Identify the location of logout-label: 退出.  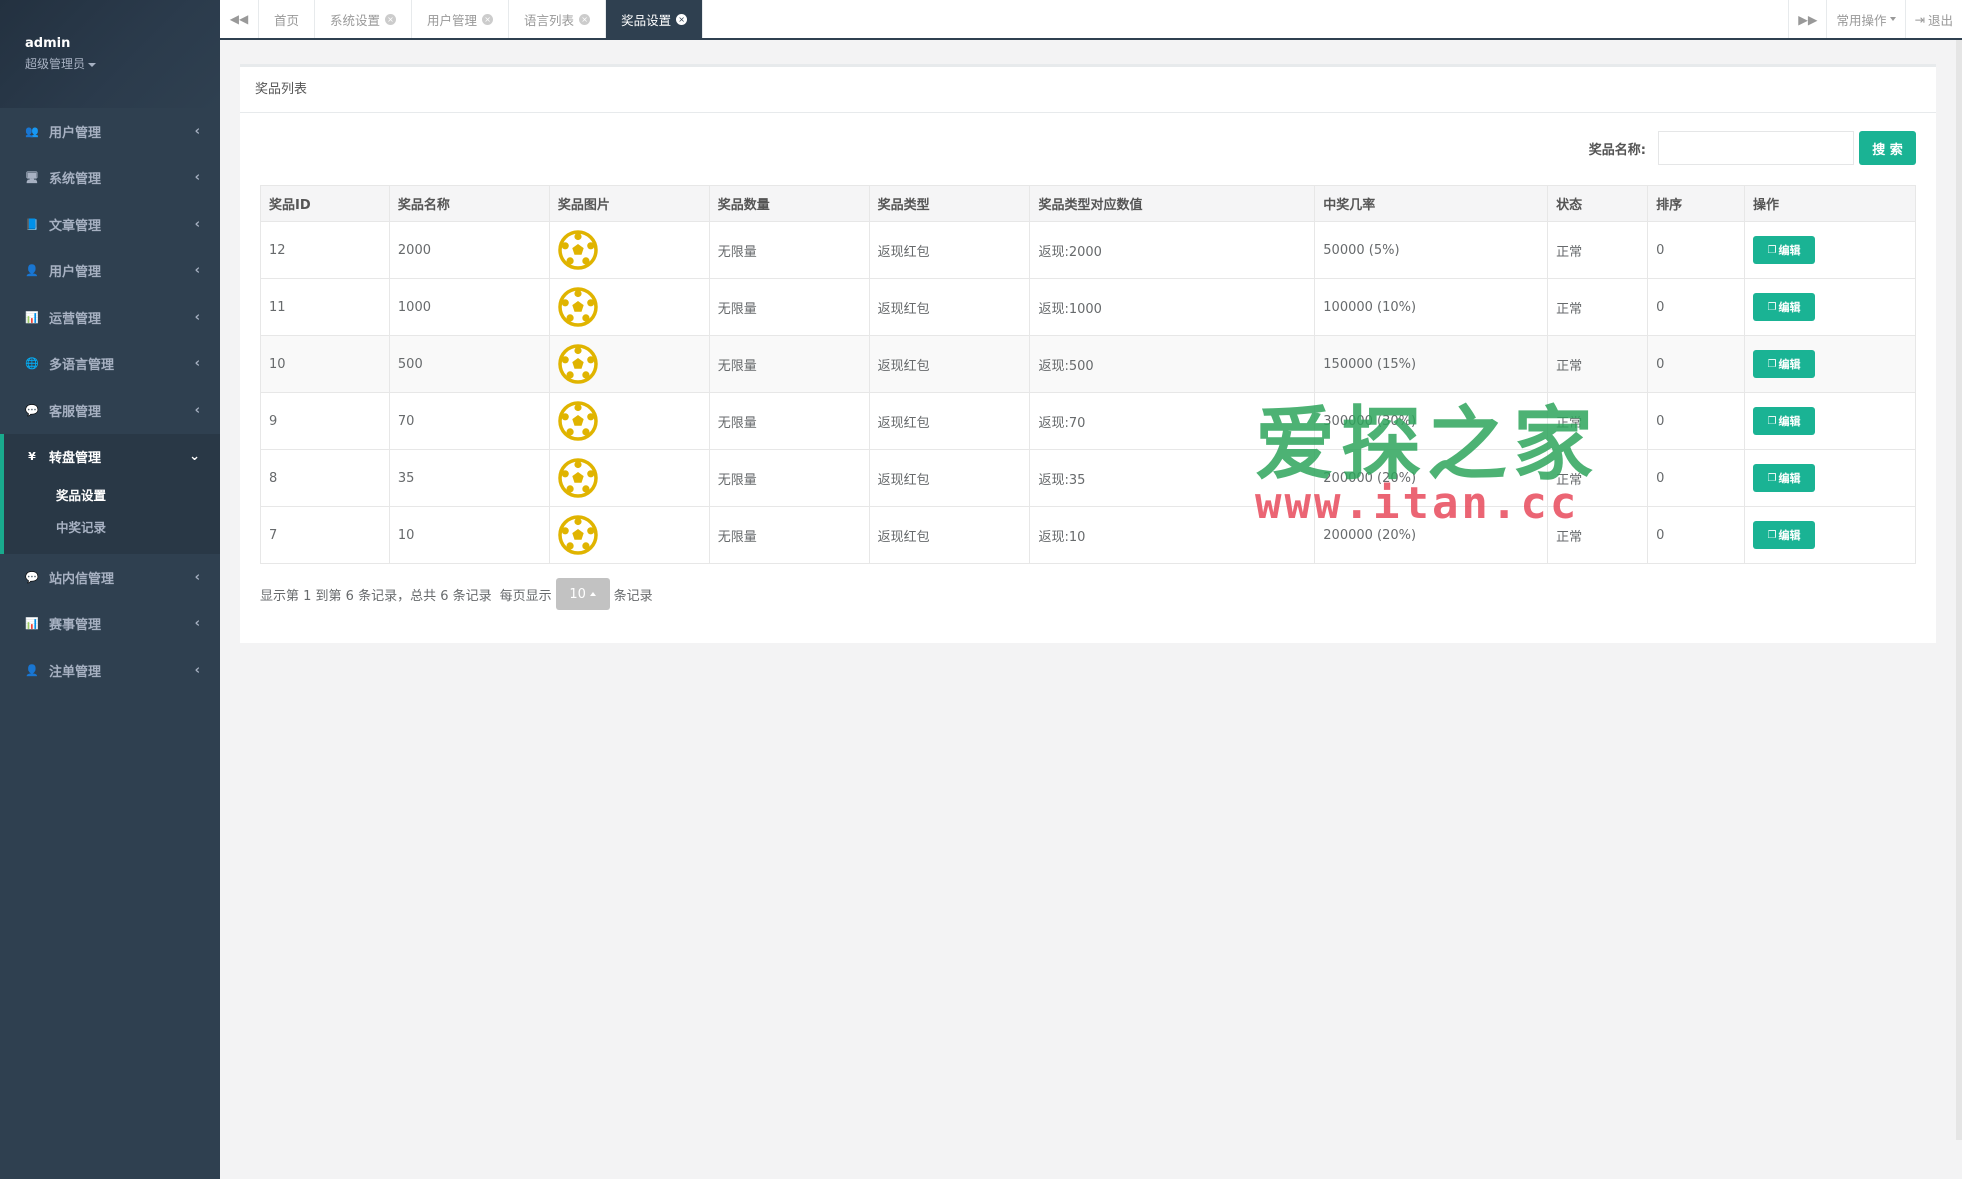
(1940, 20).